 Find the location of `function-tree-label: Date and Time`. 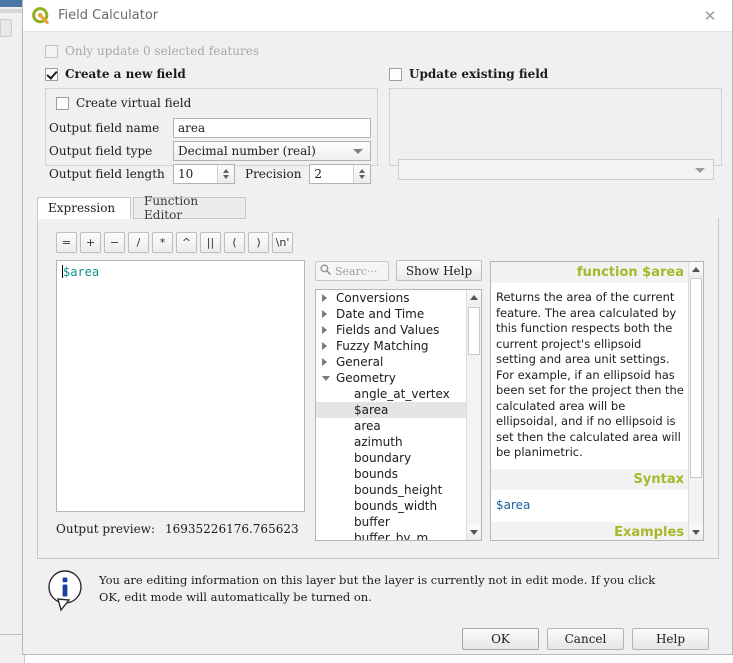

function-tree-label: Date and Time is located at coordinates (380, 314).